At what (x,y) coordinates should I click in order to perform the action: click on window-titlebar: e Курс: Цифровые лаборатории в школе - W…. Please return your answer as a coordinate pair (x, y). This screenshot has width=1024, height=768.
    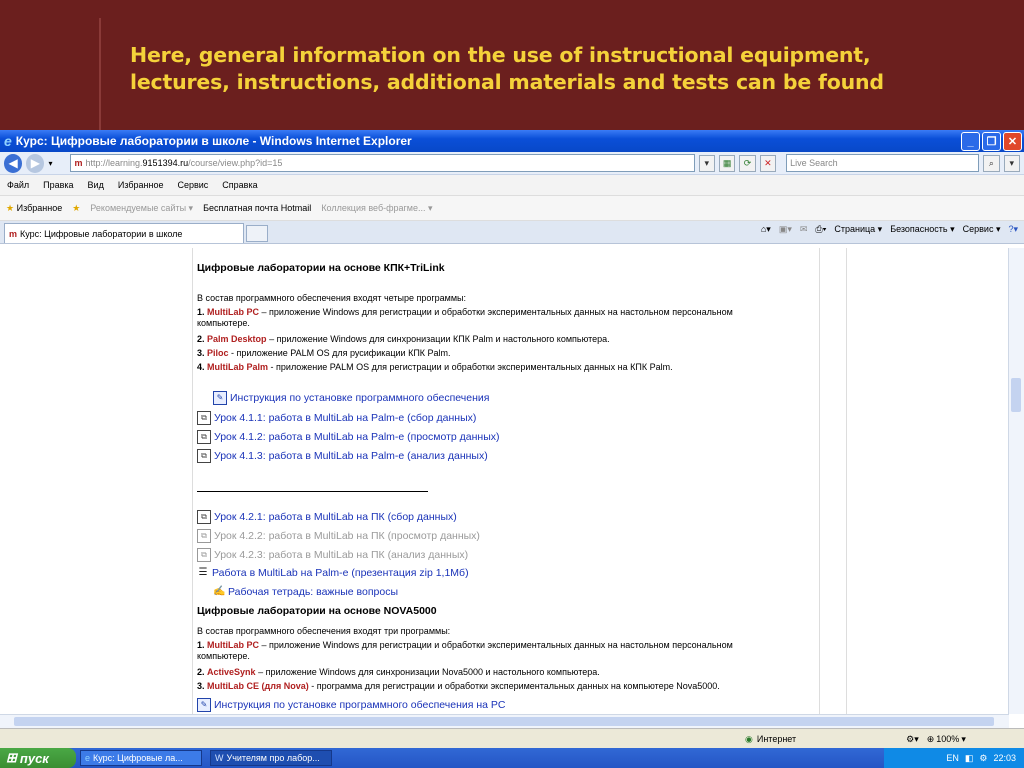
    Looking at the image, I should click on (512, 141).